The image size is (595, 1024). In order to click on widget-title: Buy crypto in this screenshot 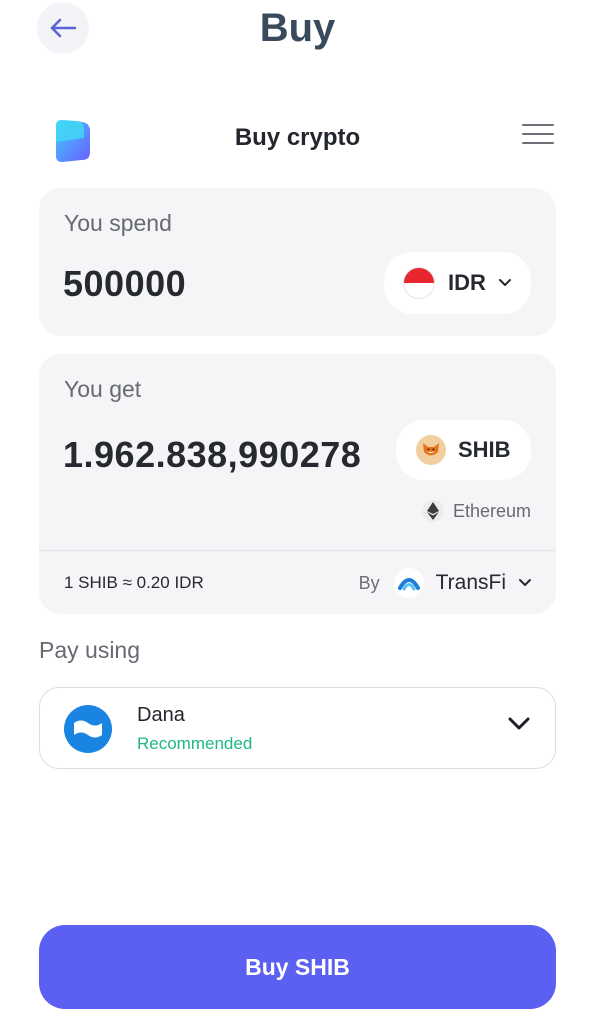, I will do `click(297, 137)`.